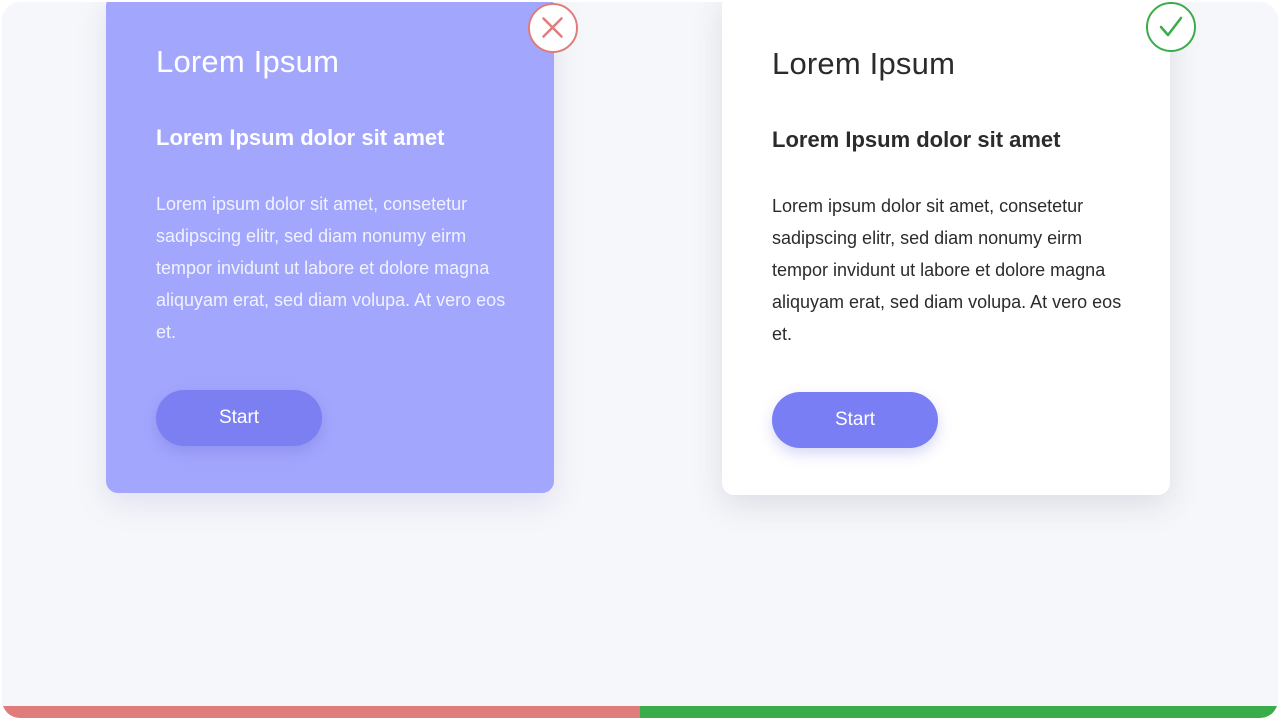 This screenshot has height=720, width=1280. Describe the element at coordinates (321, 712) in the screenshot. I see `incorrect-indicator-bar` at that location.